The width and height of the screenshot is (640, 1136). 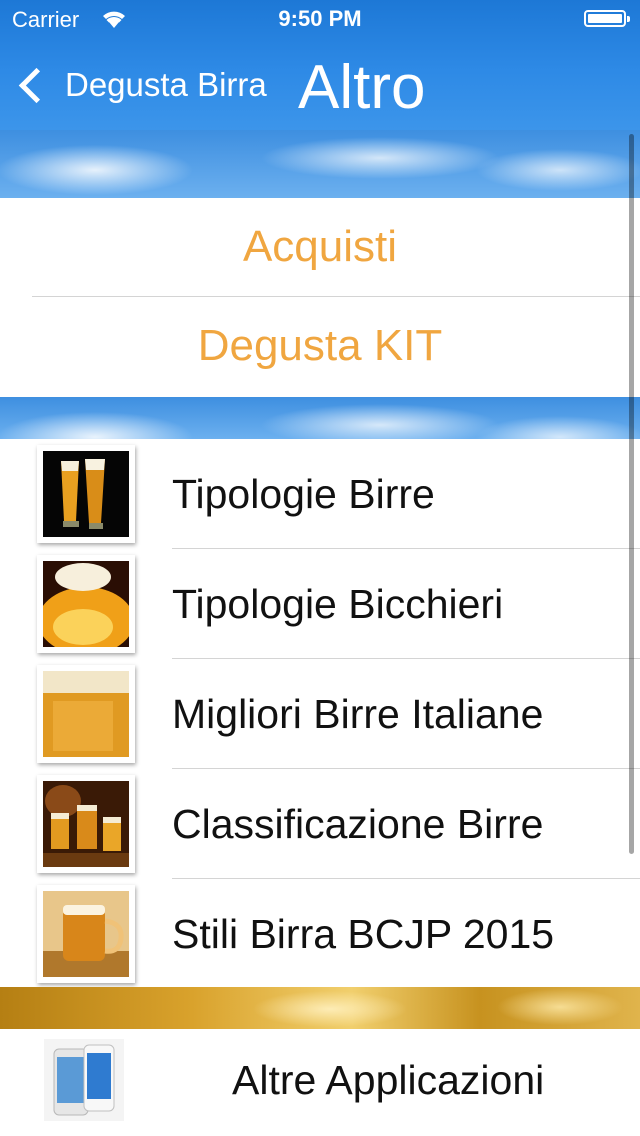 What do you see at coordinates (166, 84) in the screenshot?
I see `back-button-label: Degusta Birra` at bounding box center [166, 84].